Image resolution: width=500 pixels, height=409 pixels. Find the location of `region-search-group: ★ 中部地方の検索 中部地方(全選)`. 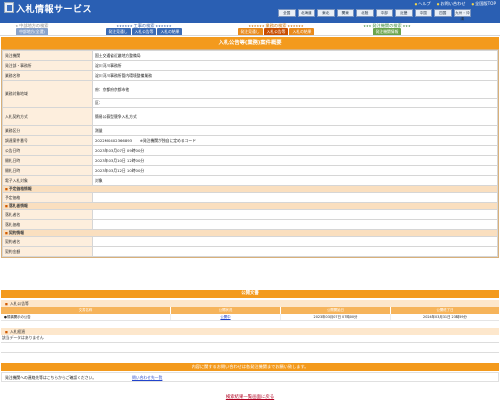

region-search-group: ★ 中部地方の検索 中部地方(全選) is located at coordinates (32, 29).